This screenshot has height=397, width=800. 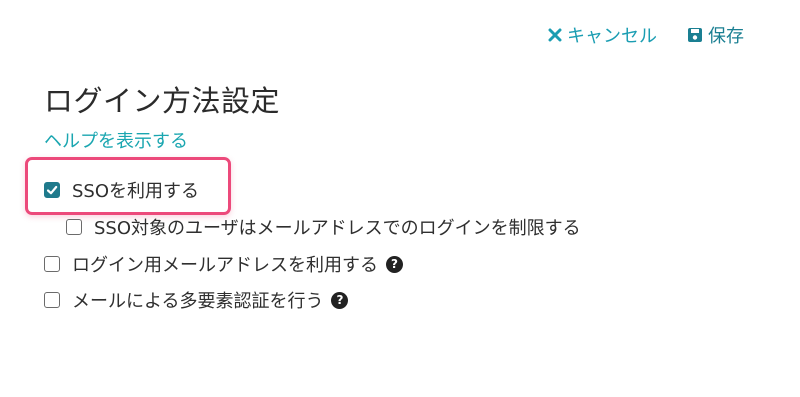 I want to click on login-email-label: ログイン用メールアドレスを利用する, so click(x=225, y=265).